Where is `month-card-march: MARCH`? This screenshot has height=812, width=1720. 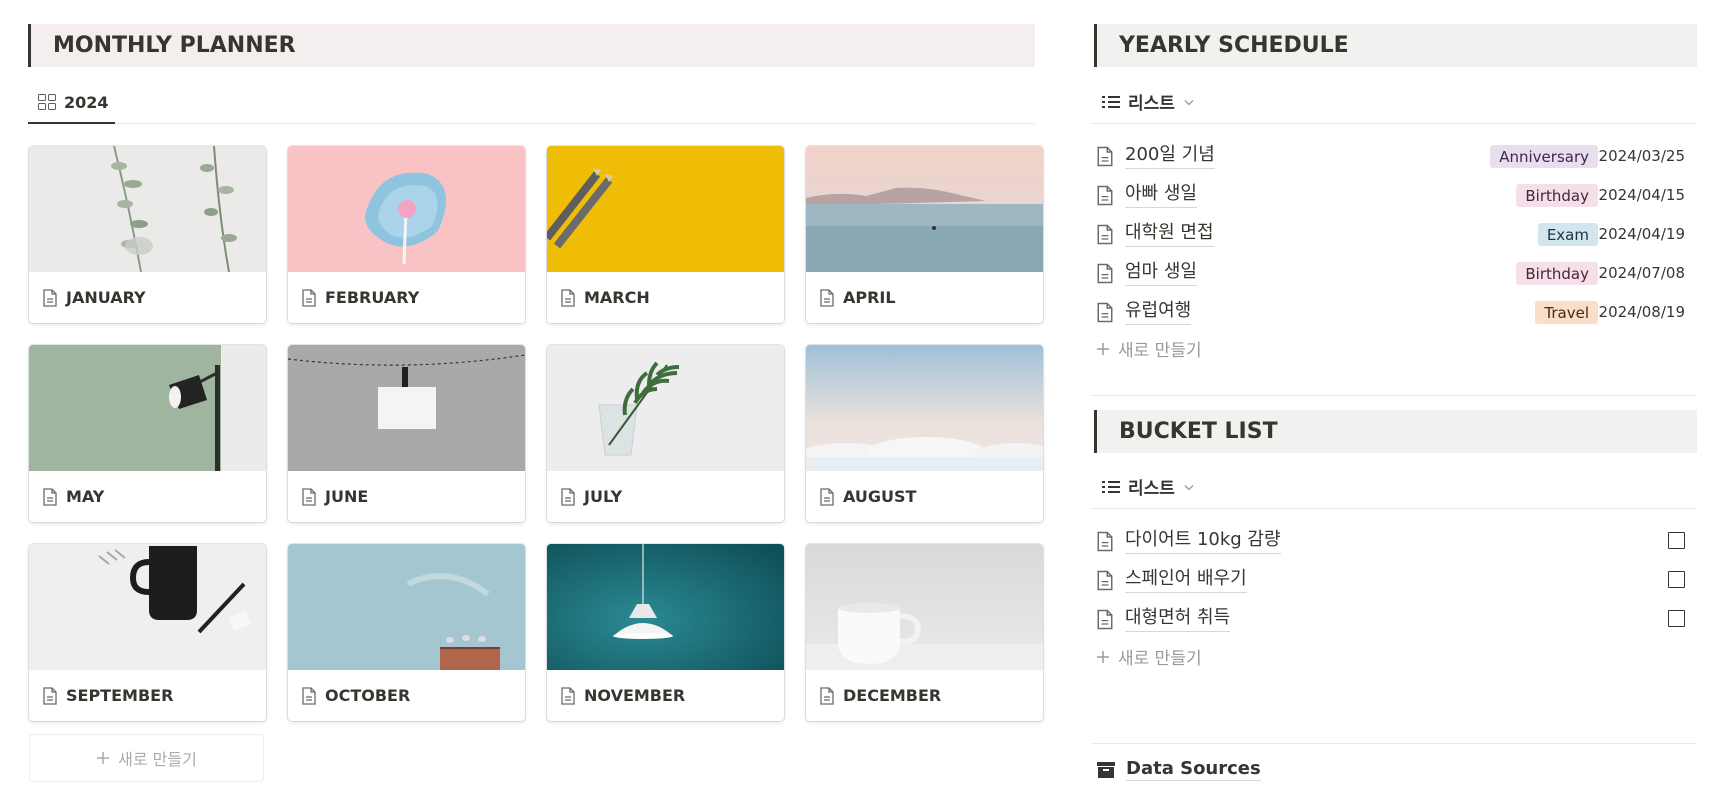 month-card-march: MARCH is located at coordinates (665, 234).